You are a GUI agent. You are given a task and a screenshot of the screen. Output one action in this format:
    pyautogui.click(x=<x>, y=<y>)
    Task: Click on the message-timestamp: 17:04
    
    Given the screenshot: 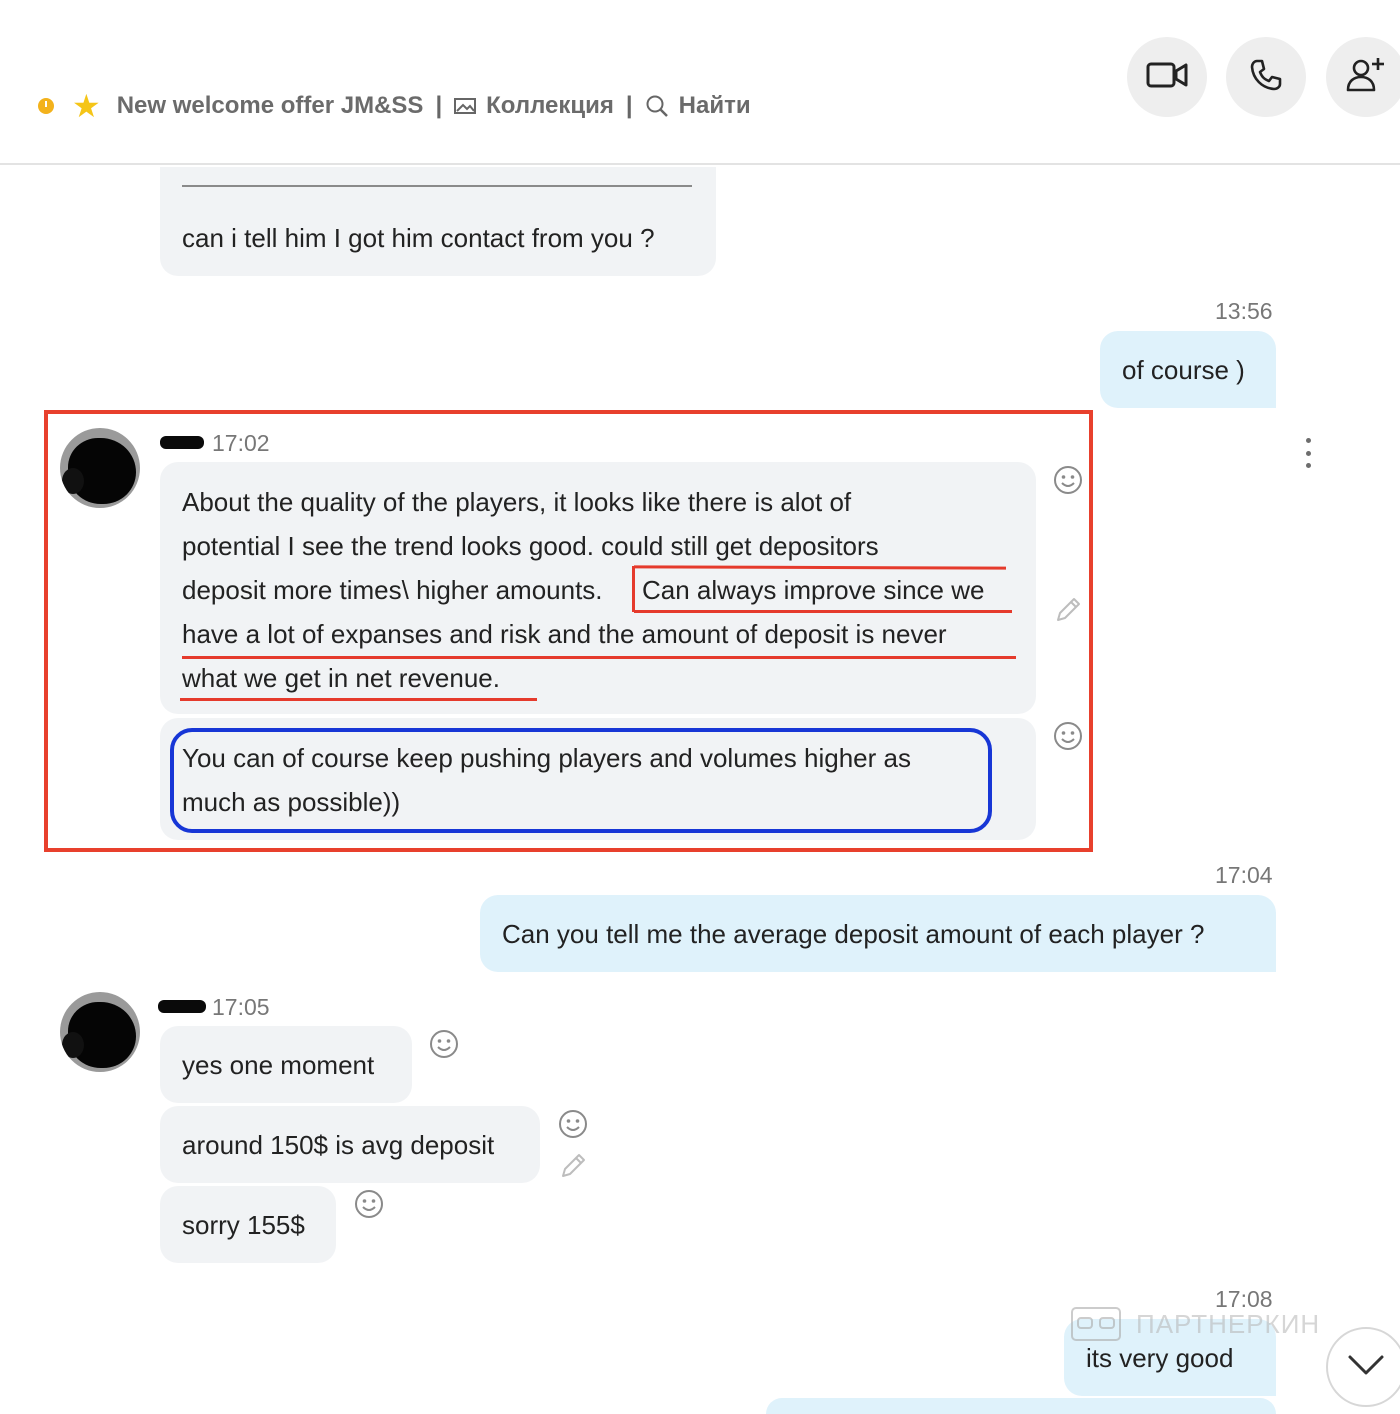 What is the action you would take?
    pyautogui.click(x=1244, y=875)
    